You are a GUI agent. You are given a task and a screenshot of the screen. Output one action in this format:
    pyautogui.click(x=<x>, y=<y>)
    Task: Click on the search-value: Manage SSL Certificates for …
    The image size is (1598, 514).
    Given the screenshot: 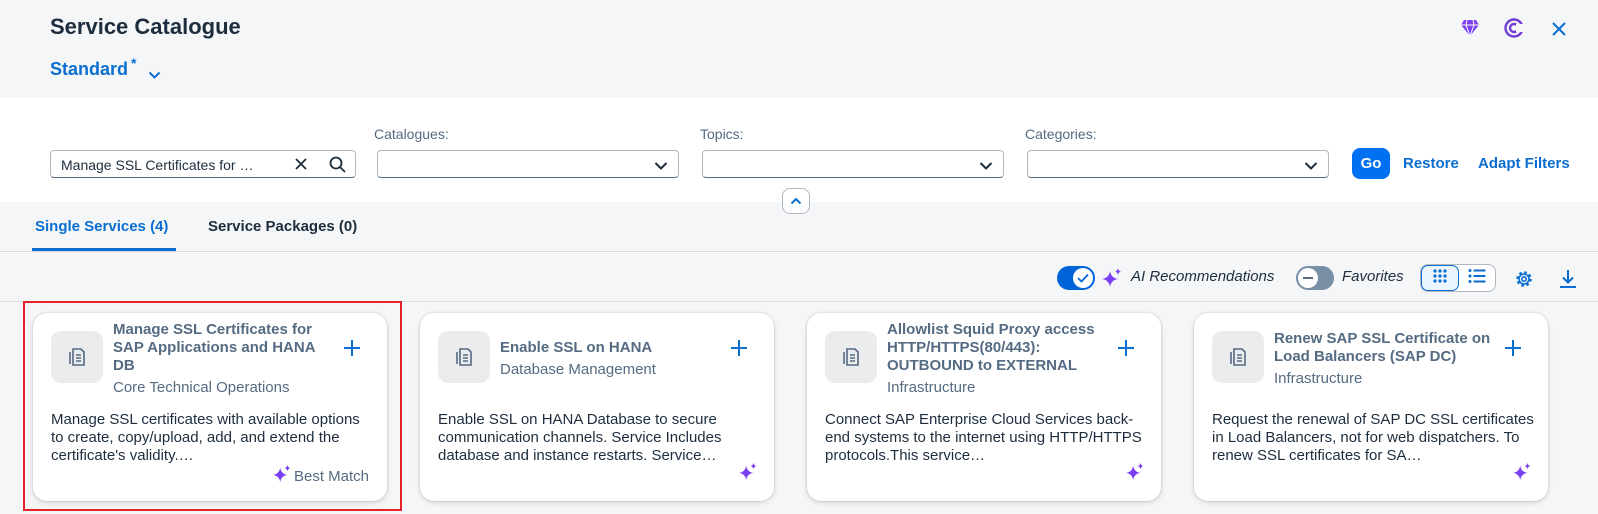 What is the action you would take?
    pyautogui.click(x=157, y=165)
    